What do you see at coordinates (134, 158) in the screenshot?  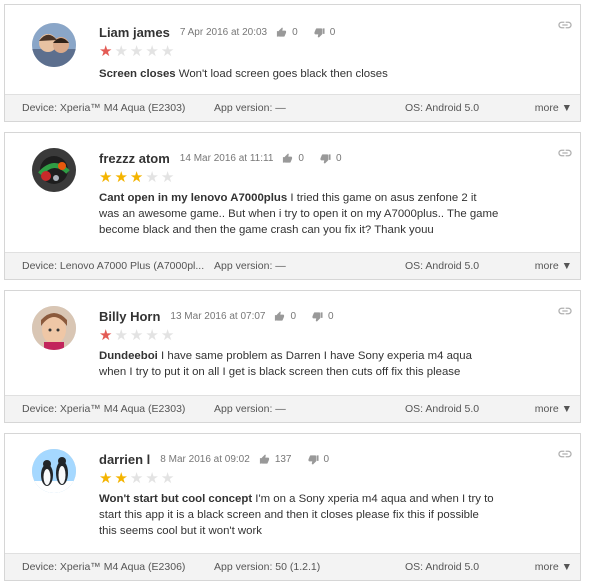 I see `author-name: frezzz atom` at bounding box center [134, 158].